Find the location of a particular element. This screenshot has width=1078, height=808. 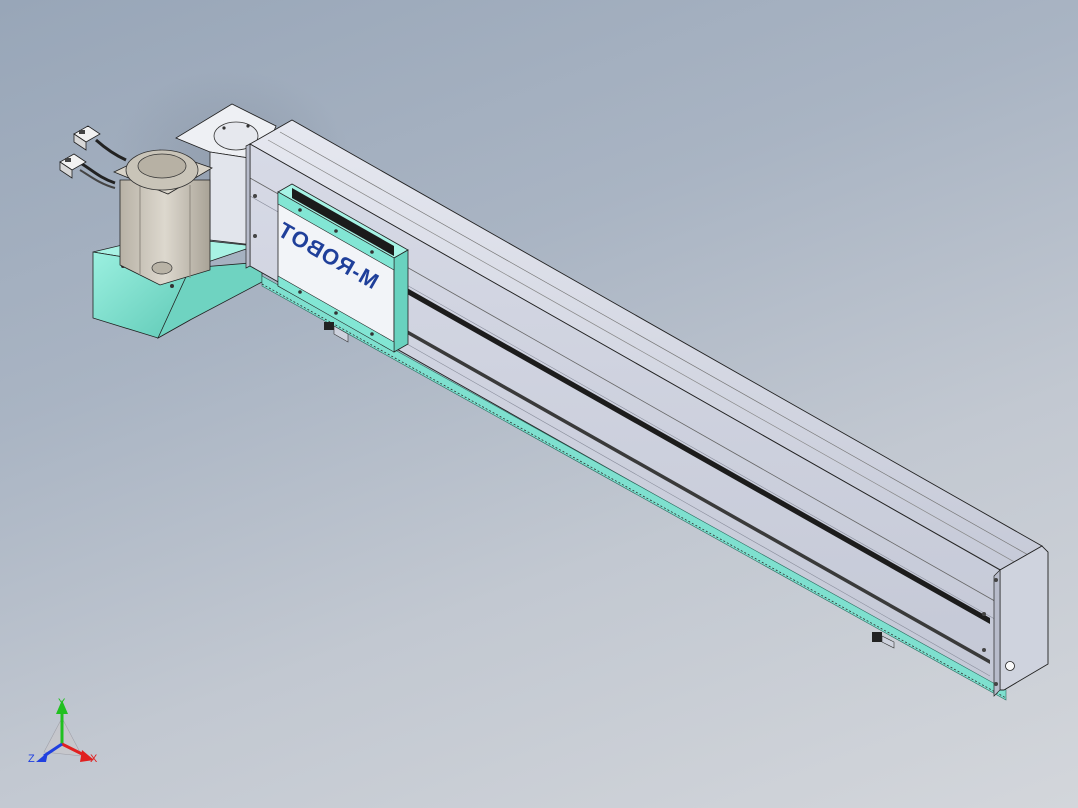

triad-x-label: X is located at coordinates (94, 759).